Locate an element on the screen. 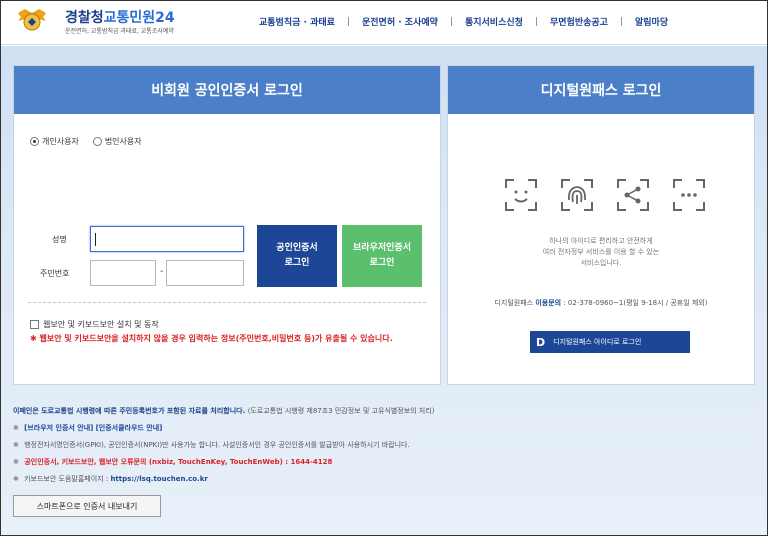 Image resolution: width=768 pixels, height=536 pixels. panel-divider is located at coordinates (227, 302).